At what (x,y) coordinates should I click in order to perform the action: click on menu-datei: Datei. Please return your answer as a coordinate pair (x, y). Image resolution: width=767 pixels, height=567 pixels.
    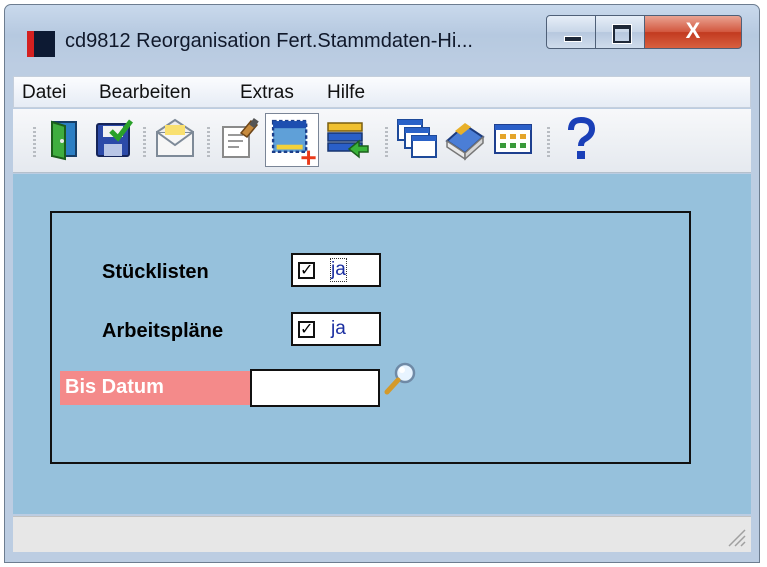
    Looking at the image, I should click on (44, 93).